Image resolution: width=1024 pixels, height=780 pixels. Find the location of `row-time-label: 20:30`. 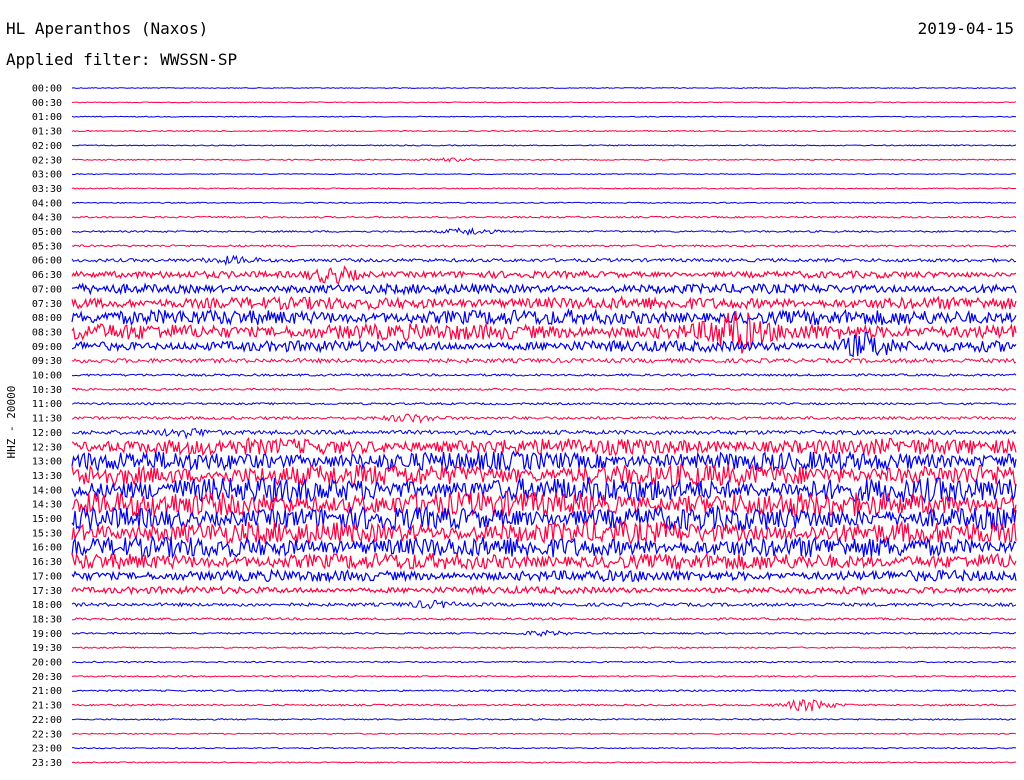

row-time-label: 20:30 is located at coordinates (47, 677).